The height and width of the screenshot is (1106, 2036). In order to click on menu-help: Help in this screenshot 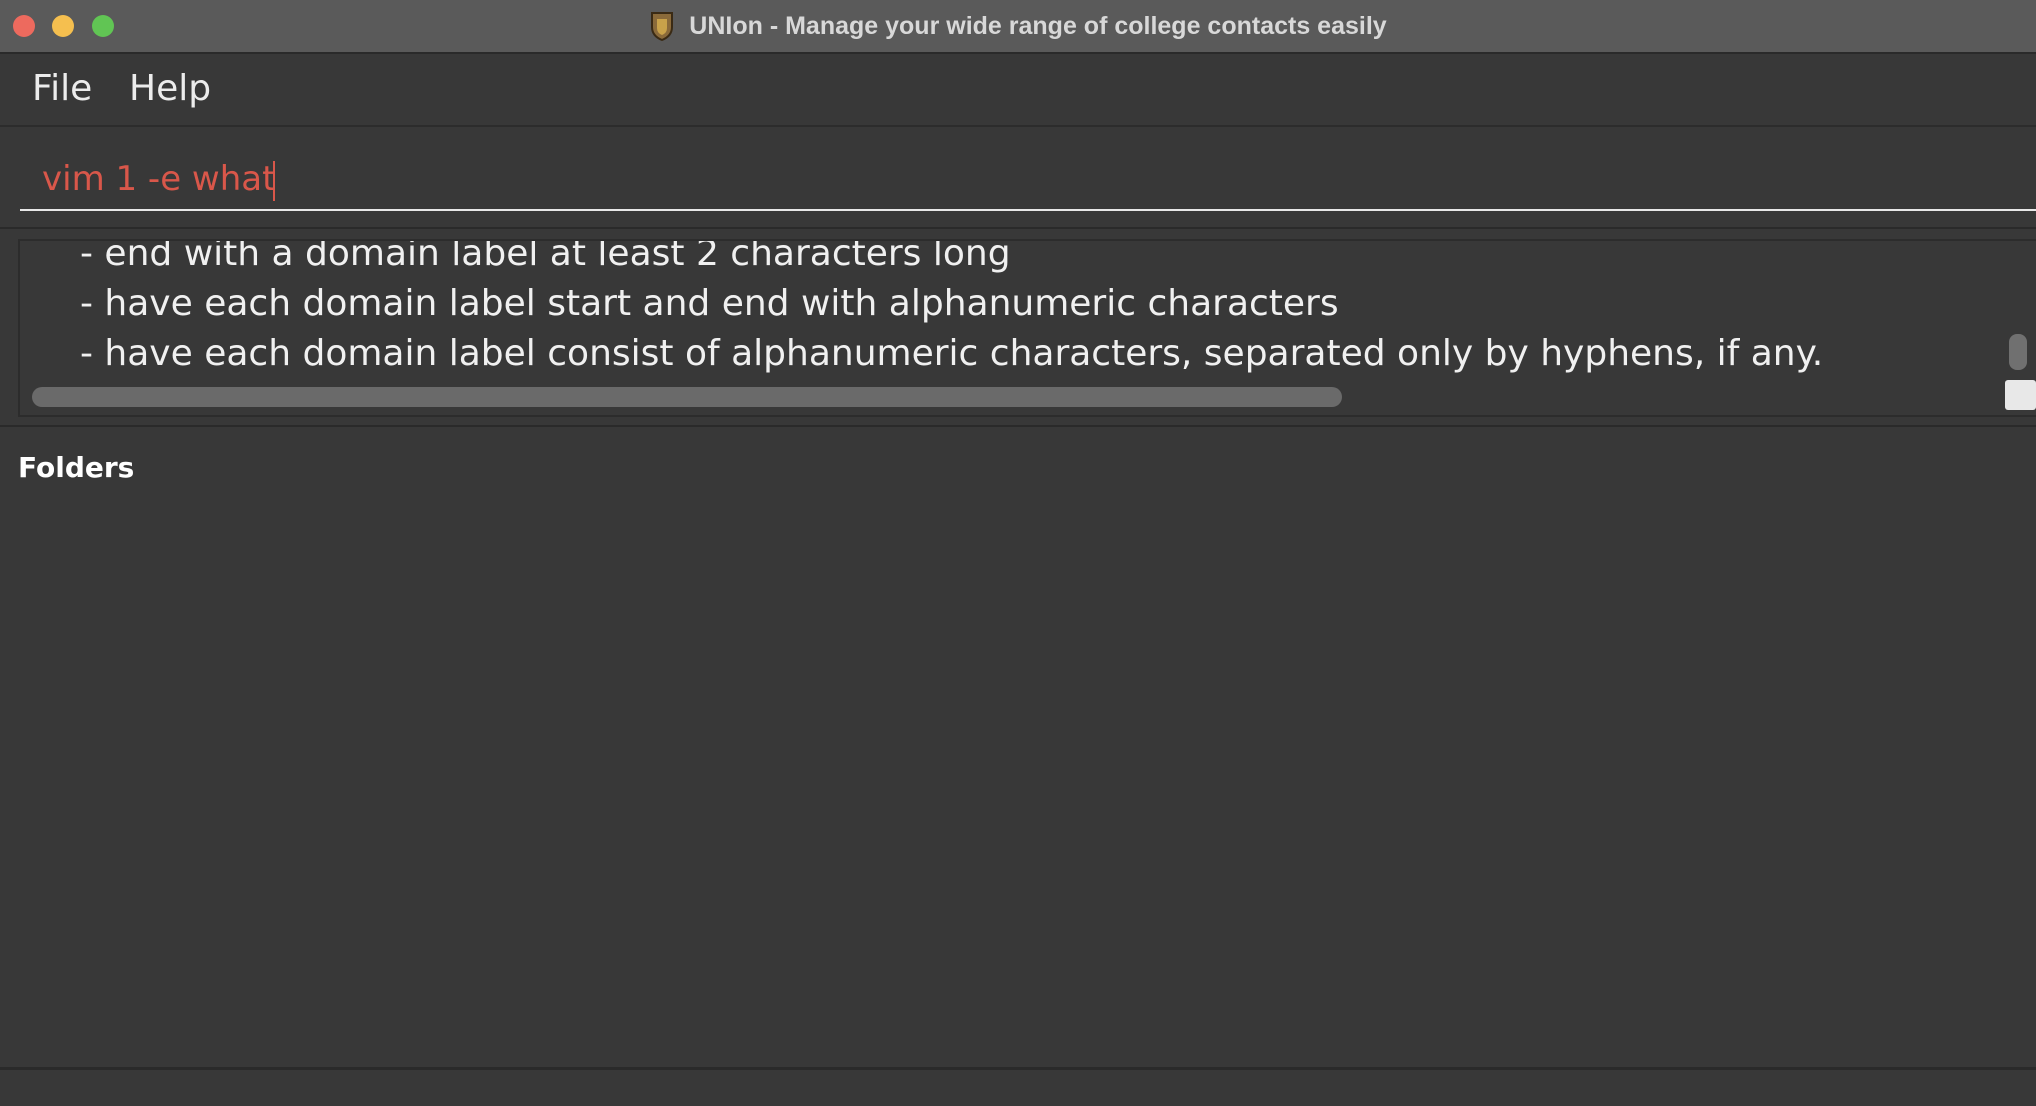, I will do `click(170, 88)`.